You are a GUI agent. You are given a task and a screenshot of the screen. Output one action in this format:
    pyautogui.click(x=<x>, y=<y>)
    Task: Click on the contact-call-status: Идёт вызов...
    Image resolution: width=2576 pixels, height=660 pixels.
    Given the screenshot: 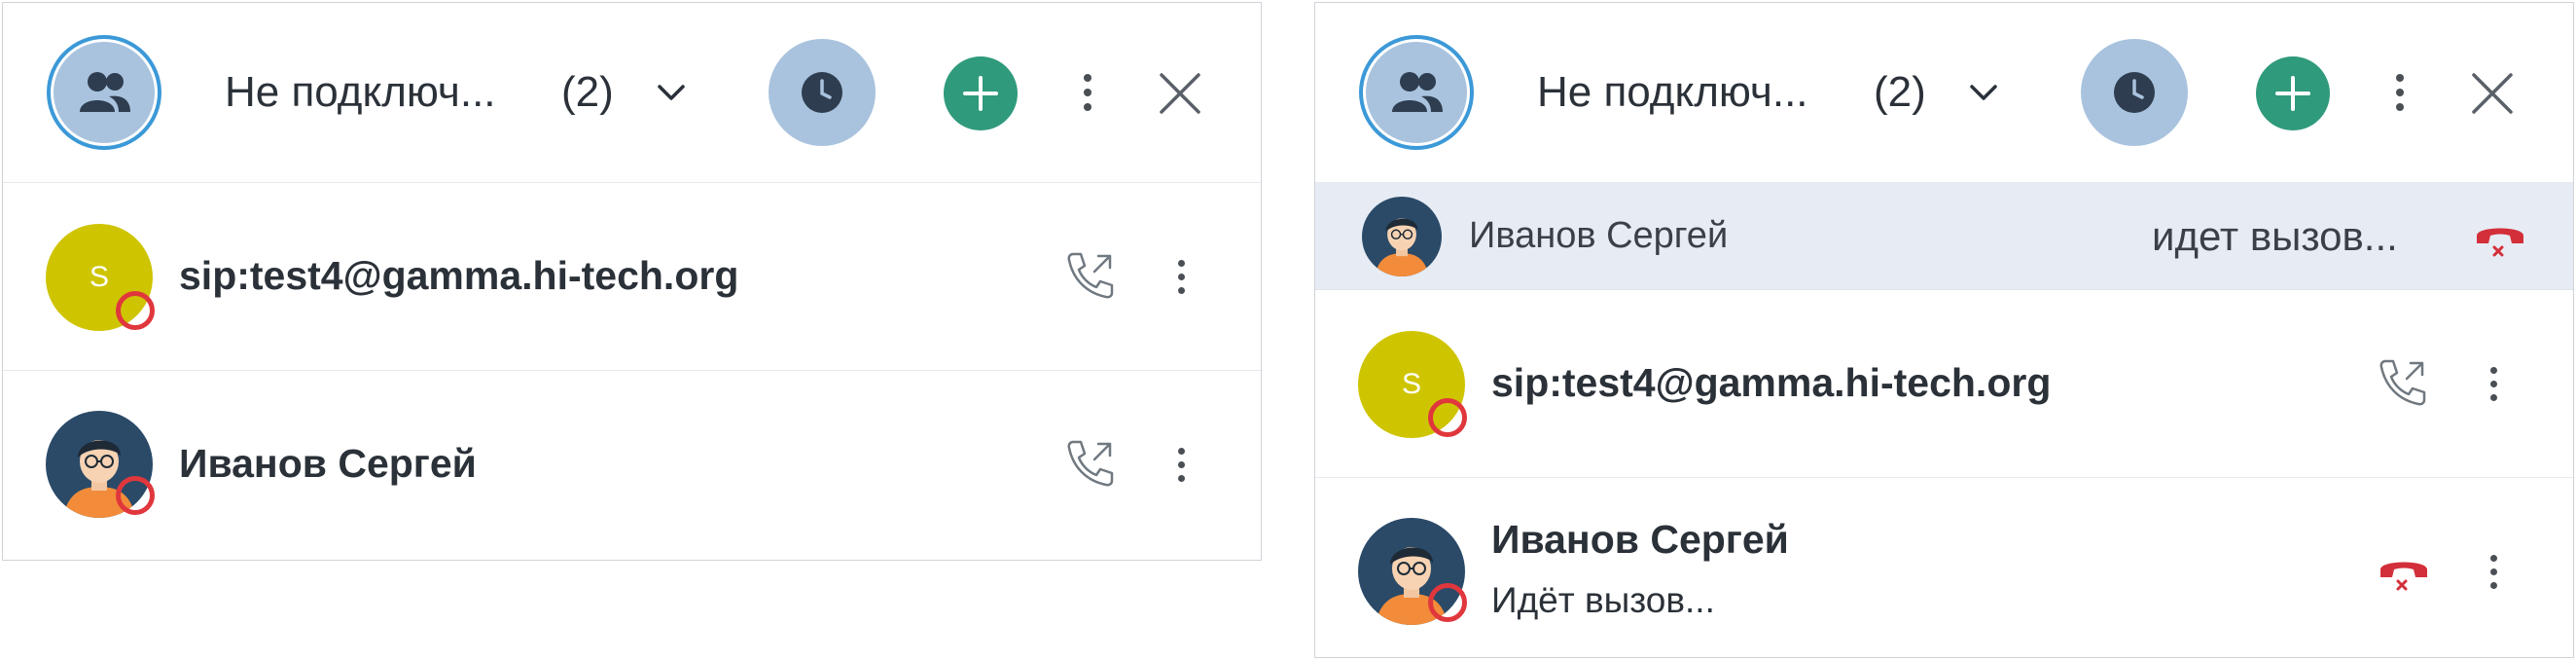 What is the action you would take?
    pyautogui.click(x=1603, y=600)
    